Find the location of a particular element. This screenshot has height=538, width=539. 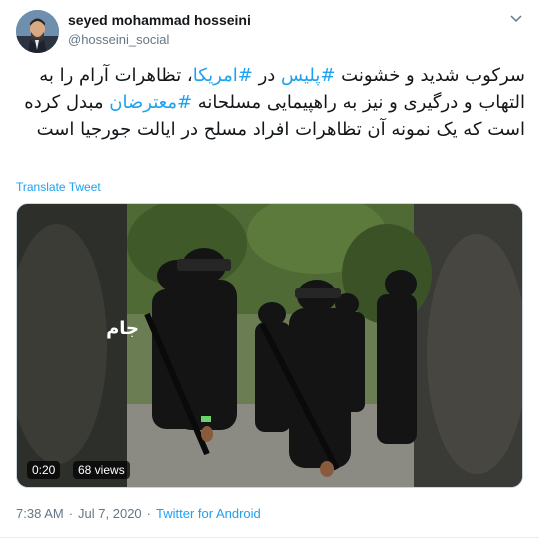

hashtag-link: #امریکا is located at coordinates (223, 75).